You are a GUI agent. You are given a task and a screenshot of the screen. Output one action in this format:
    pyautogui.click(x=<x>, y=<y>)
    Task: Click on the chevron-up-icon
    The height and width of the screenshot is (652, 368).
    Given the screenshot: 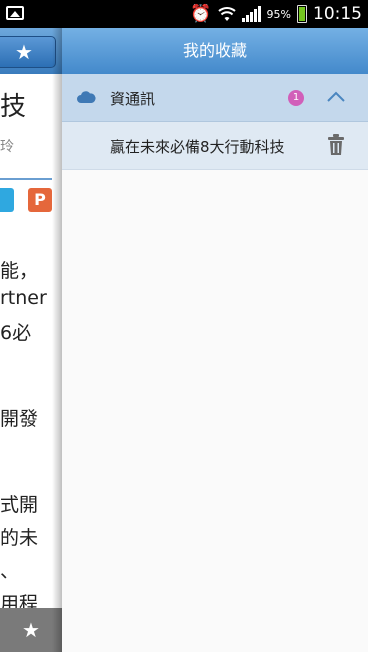 What is the action you would take?
    pyautogui.click(x=336, y=96)
    